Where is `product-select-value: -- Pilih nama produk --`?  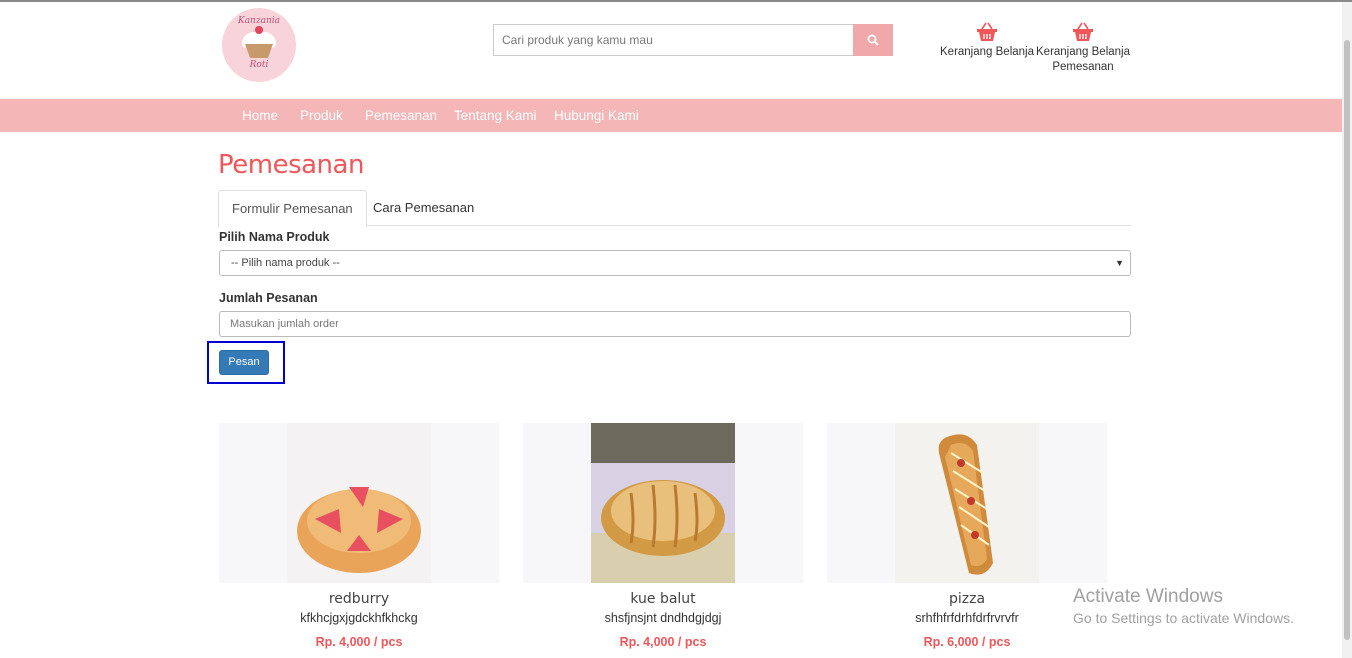 product-select-value: -- Pilih nama produk -- is located at coordinates (285, 263).